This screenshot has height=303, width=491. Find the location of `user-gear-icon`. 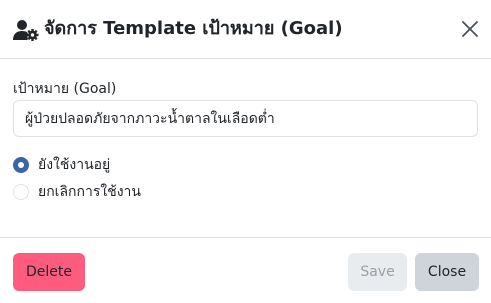

user-gear-icon is located at coordinates (26, 30).